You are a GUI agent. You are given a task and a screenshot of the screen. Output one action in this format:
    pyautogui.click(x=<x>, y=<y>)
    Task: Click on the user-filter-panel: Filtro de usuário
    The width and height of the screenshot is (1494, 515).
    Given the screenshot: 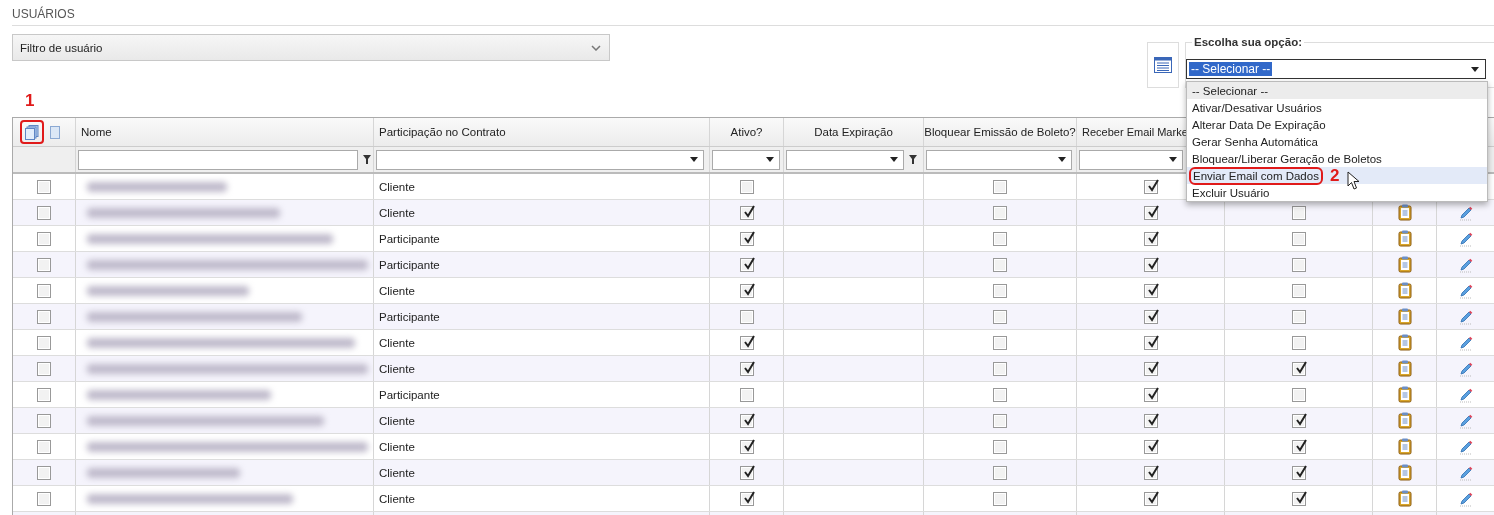 What is the action you would take?
    pyautogui.click(x=311, y=47)
    